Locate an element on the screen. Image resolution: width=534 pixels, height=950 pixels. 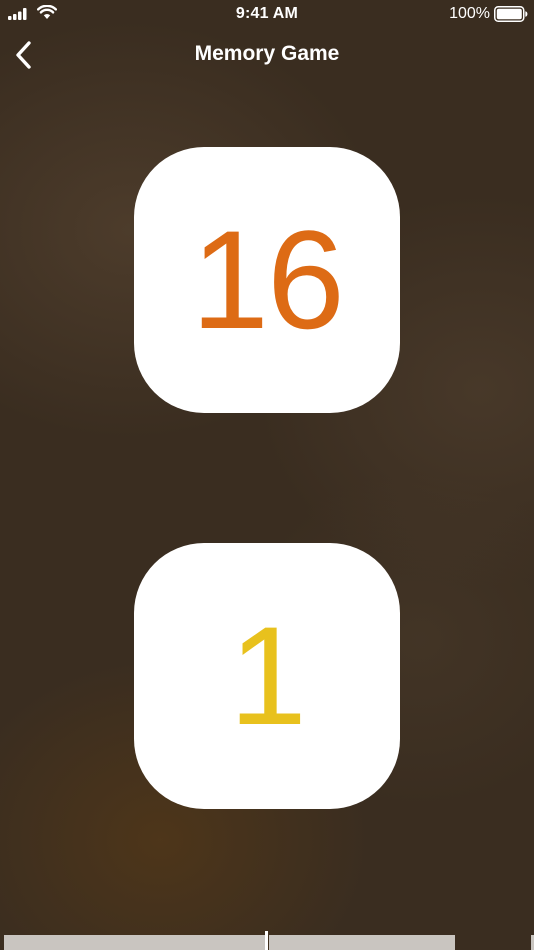
strip-divider is located at coordinates (266, 940).